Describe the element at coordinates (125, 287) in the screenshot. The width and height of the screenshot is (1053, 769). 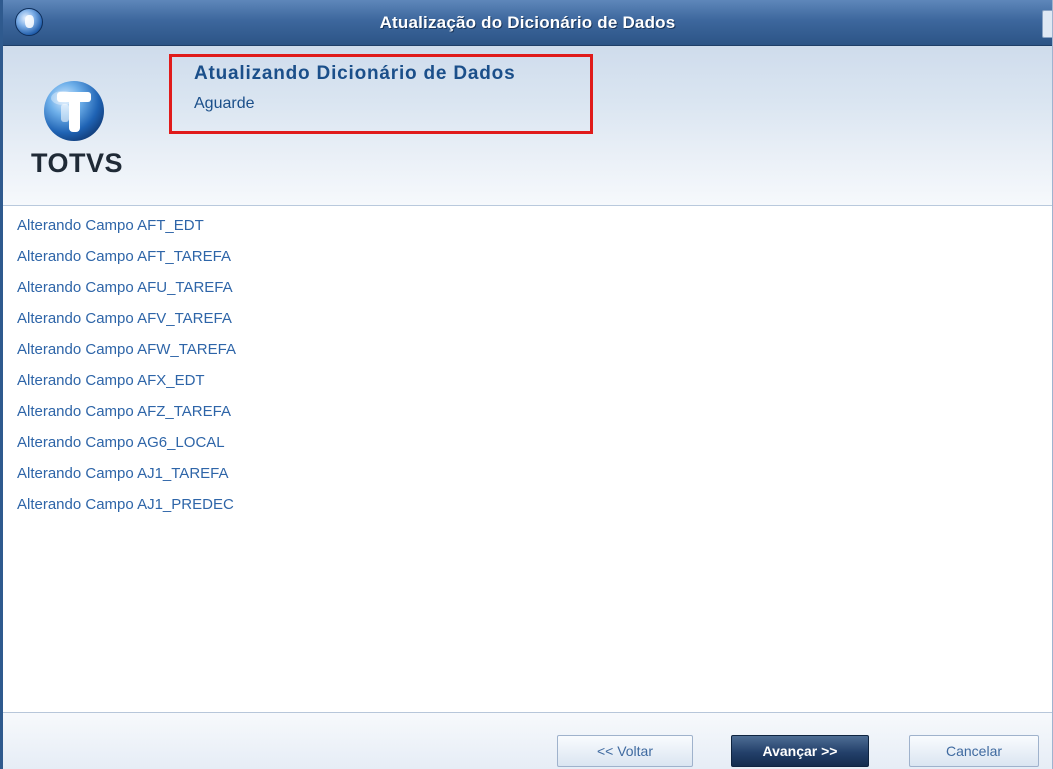
I see `log-item: Alterando Campo AFU_TAREFA` at that location.